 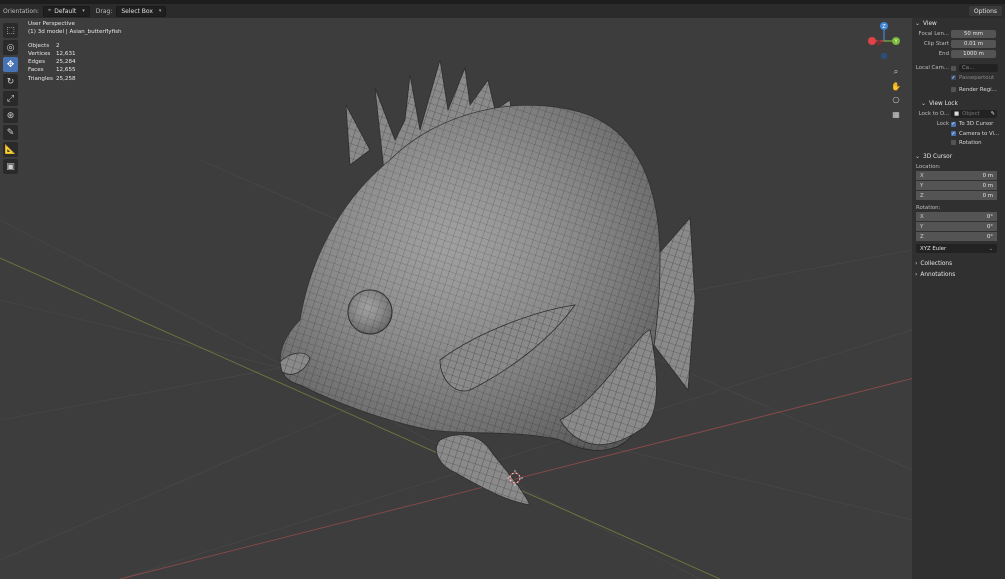 I want to click on cursor-icon: ◎, so click(x=10, y=47).